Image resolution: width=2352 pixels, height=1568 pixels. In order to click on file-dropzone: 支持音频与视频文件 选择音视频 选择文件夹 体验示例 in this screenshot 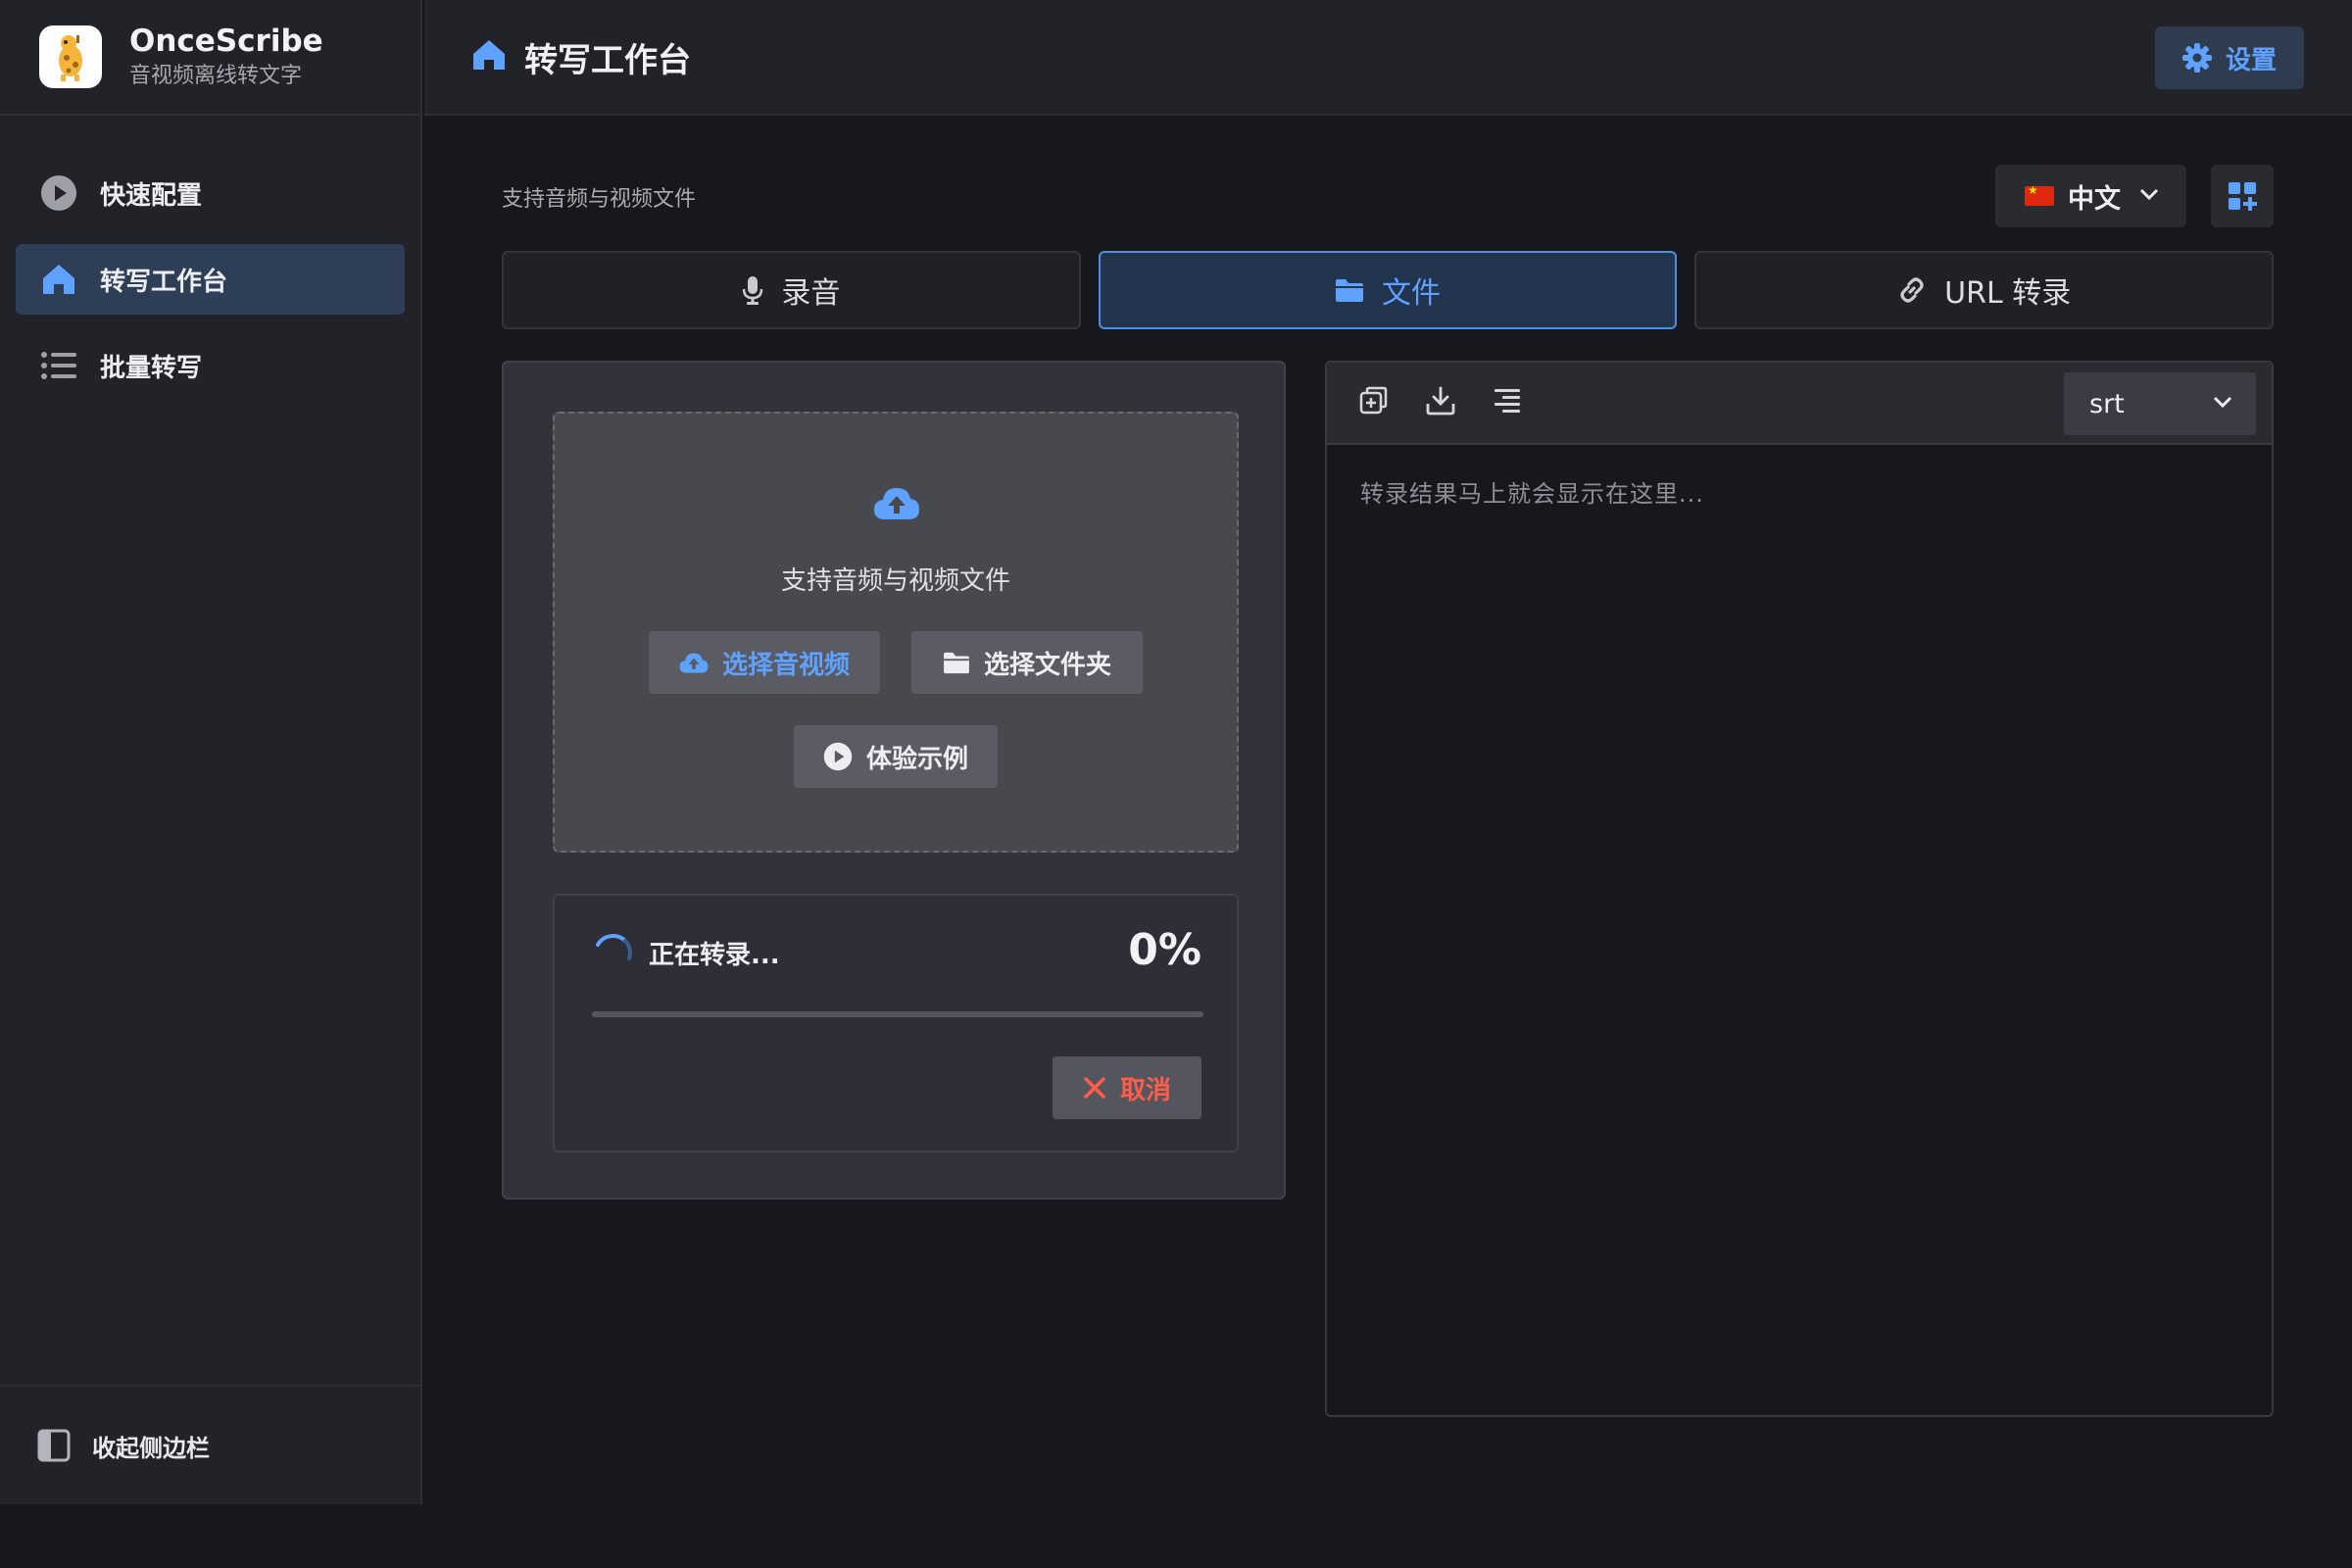, I will do `click(896, 632)`.